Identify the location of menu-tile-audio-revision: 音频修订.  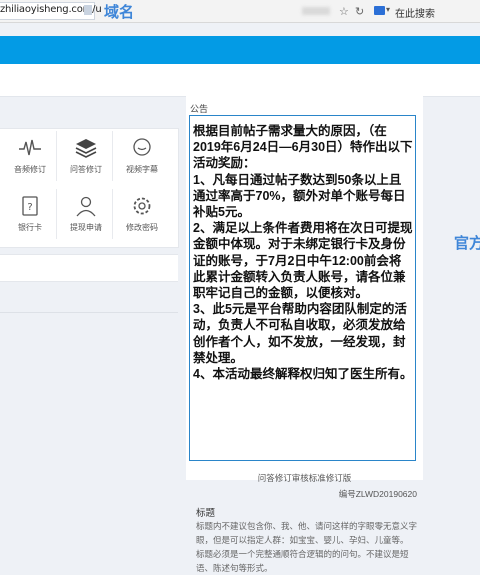
(30, 156).